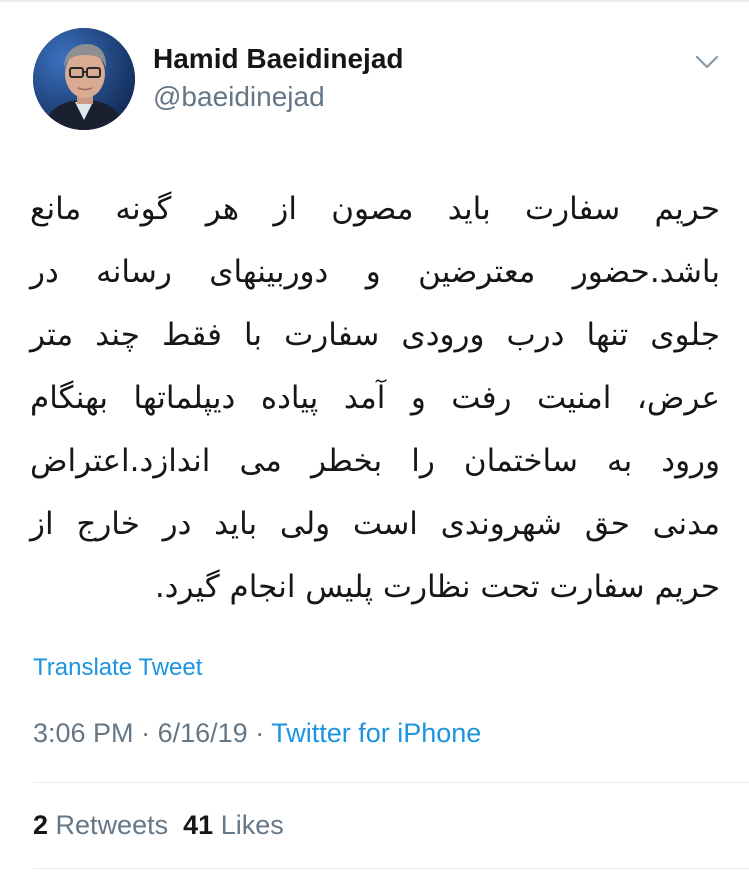  What do you see at coordinates (117, 668) in the screenshot?
I see `translate-tweet-link: Translate Tweet` at bounding box center [117, 668].